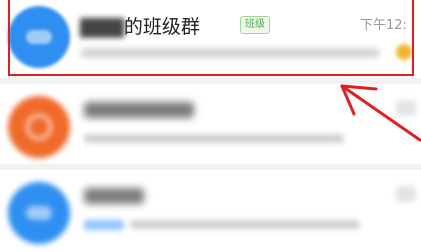 This screenshot has height=252, width=421. Describe the element at coordinates (406, 194) in the screenshot. I see `blurred-time` at that location.